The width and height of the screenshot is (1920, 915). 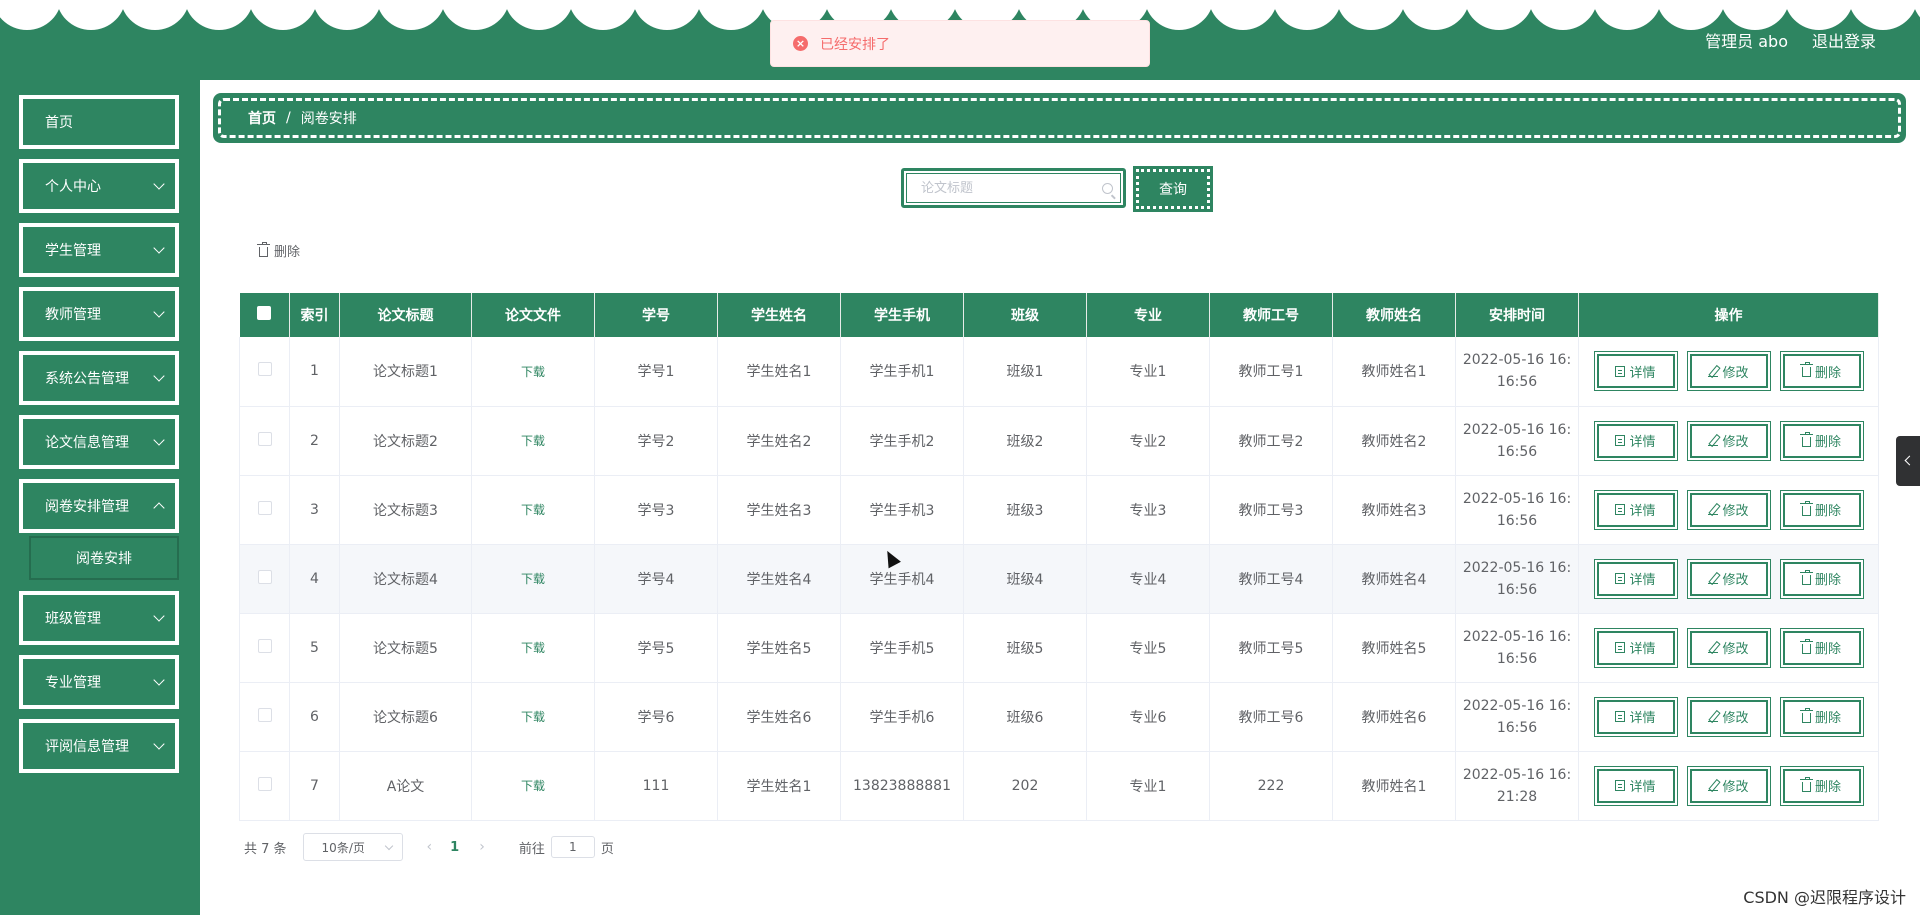 I want to click on edit-label: 修改, so click(x=1735, y=373).